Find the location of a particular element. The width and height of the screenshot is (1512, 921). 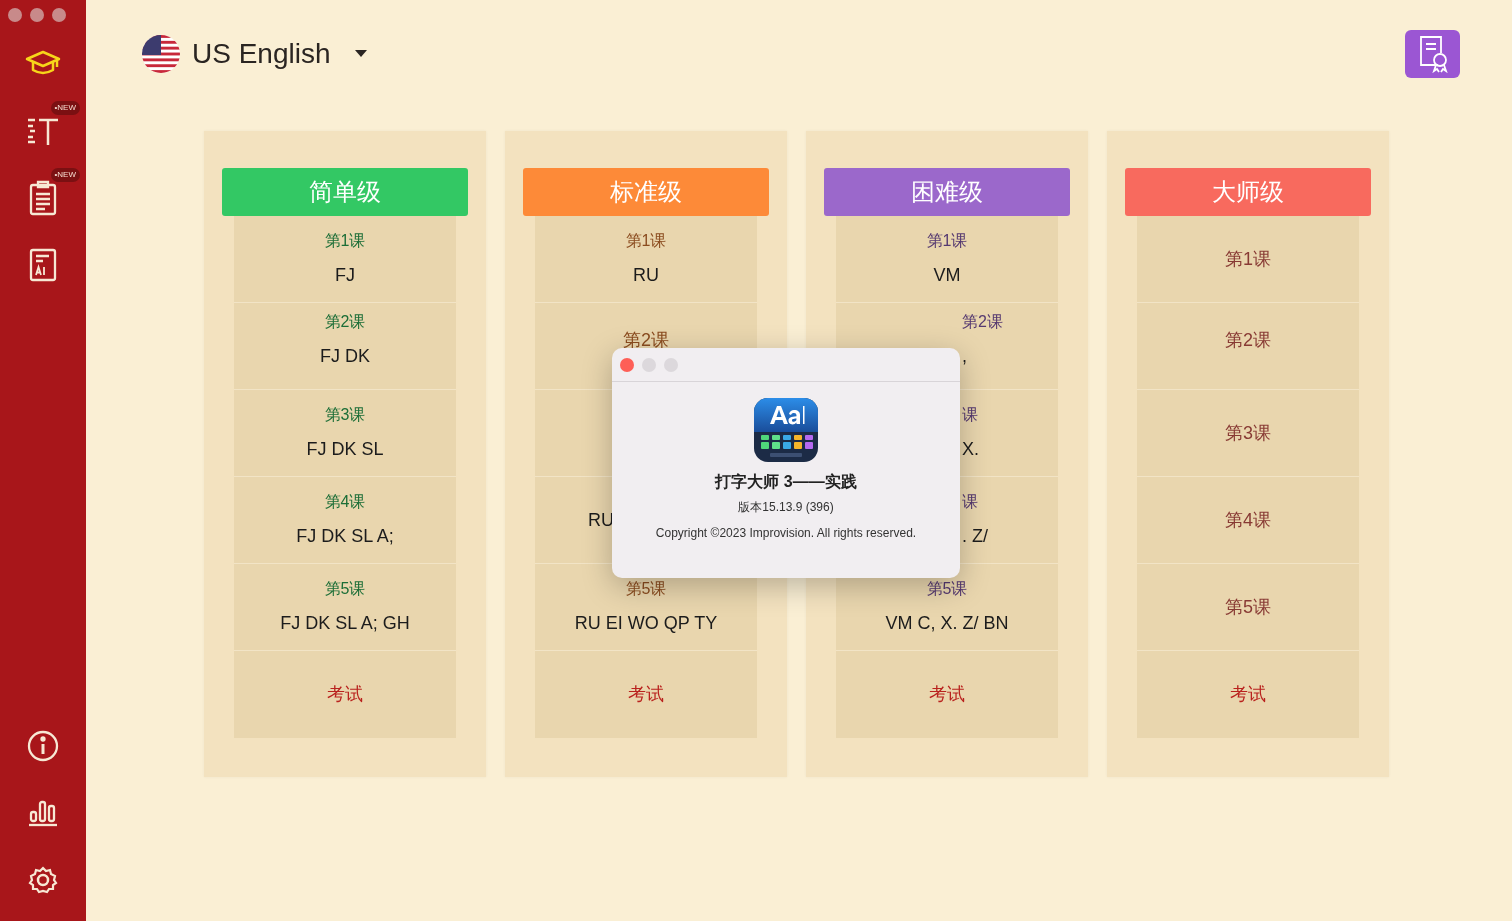

ai-document-icon is located at coordinates (43, 264).